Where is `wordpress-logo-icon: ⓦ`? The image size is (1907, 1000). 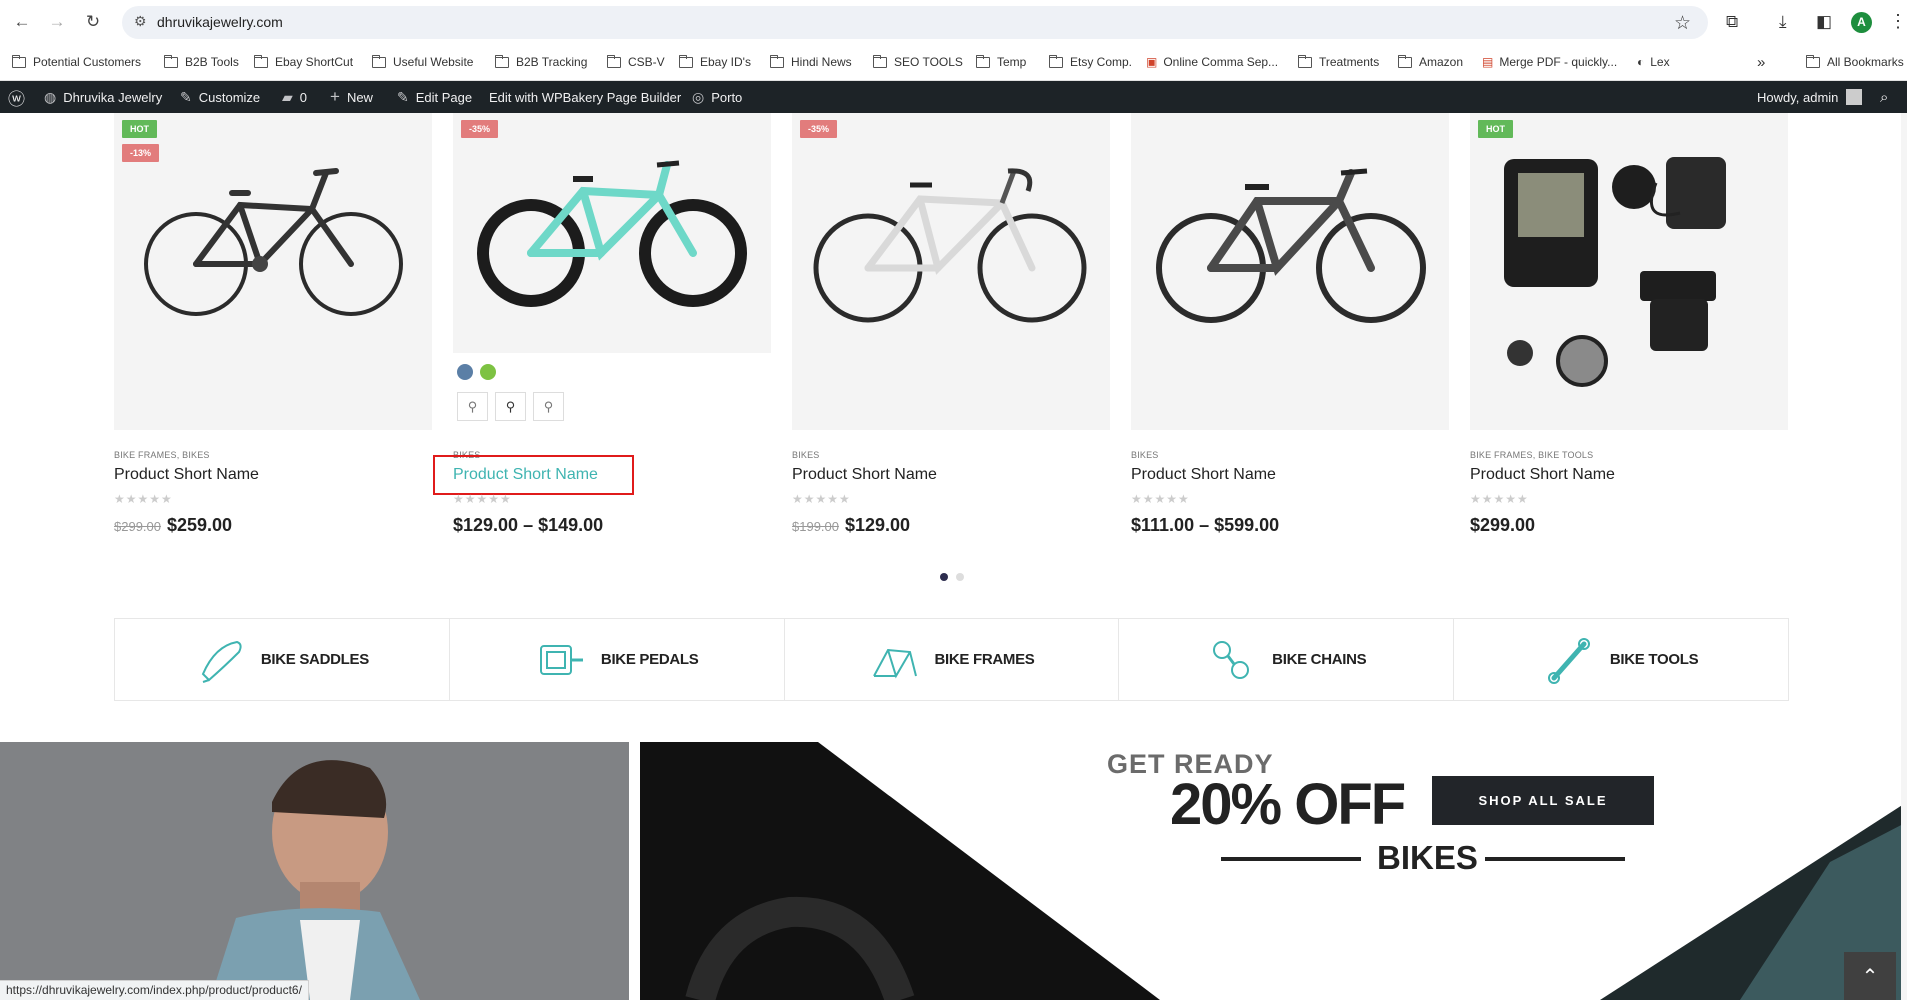
wordpress-logo-icon: ⓦ is located at coordinates (16, 97).